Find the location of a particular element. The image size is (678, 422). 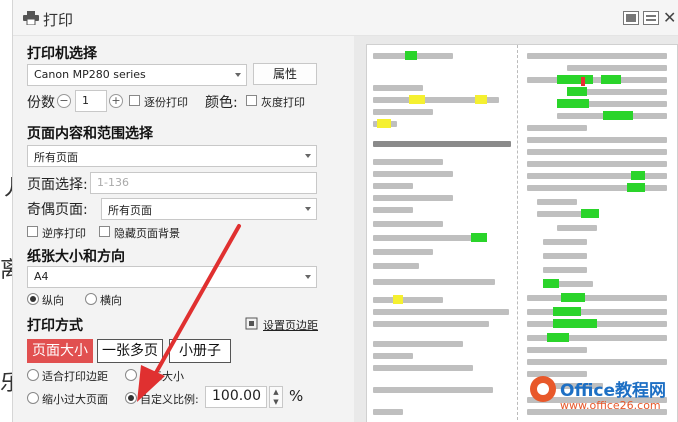

copies-input: 1 is located at coordinates (91, 101).